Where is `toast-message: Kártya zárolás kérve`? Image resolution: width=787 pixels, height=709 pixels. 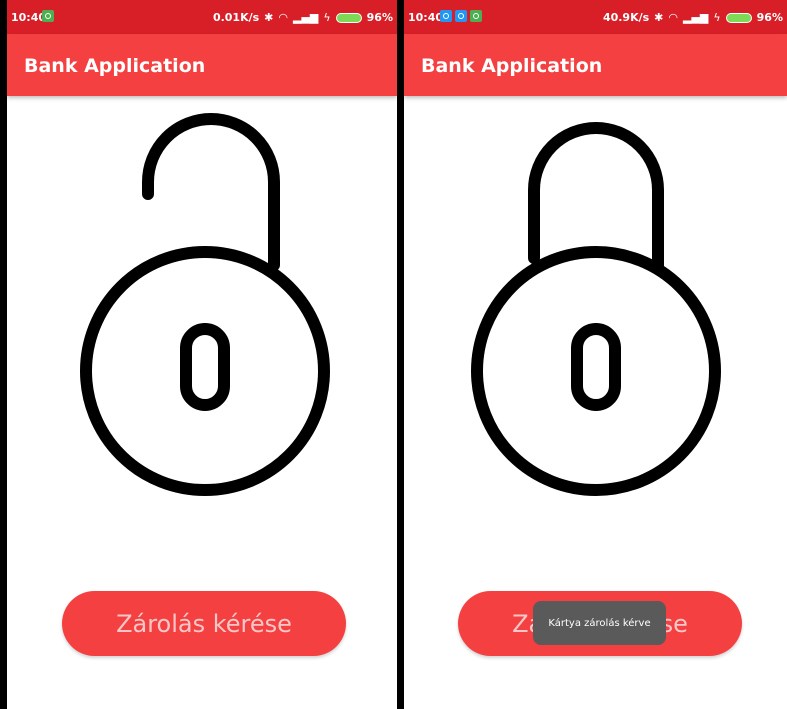
toast-message: Kártya zárolás kérve is located at coordinates (599, 623).